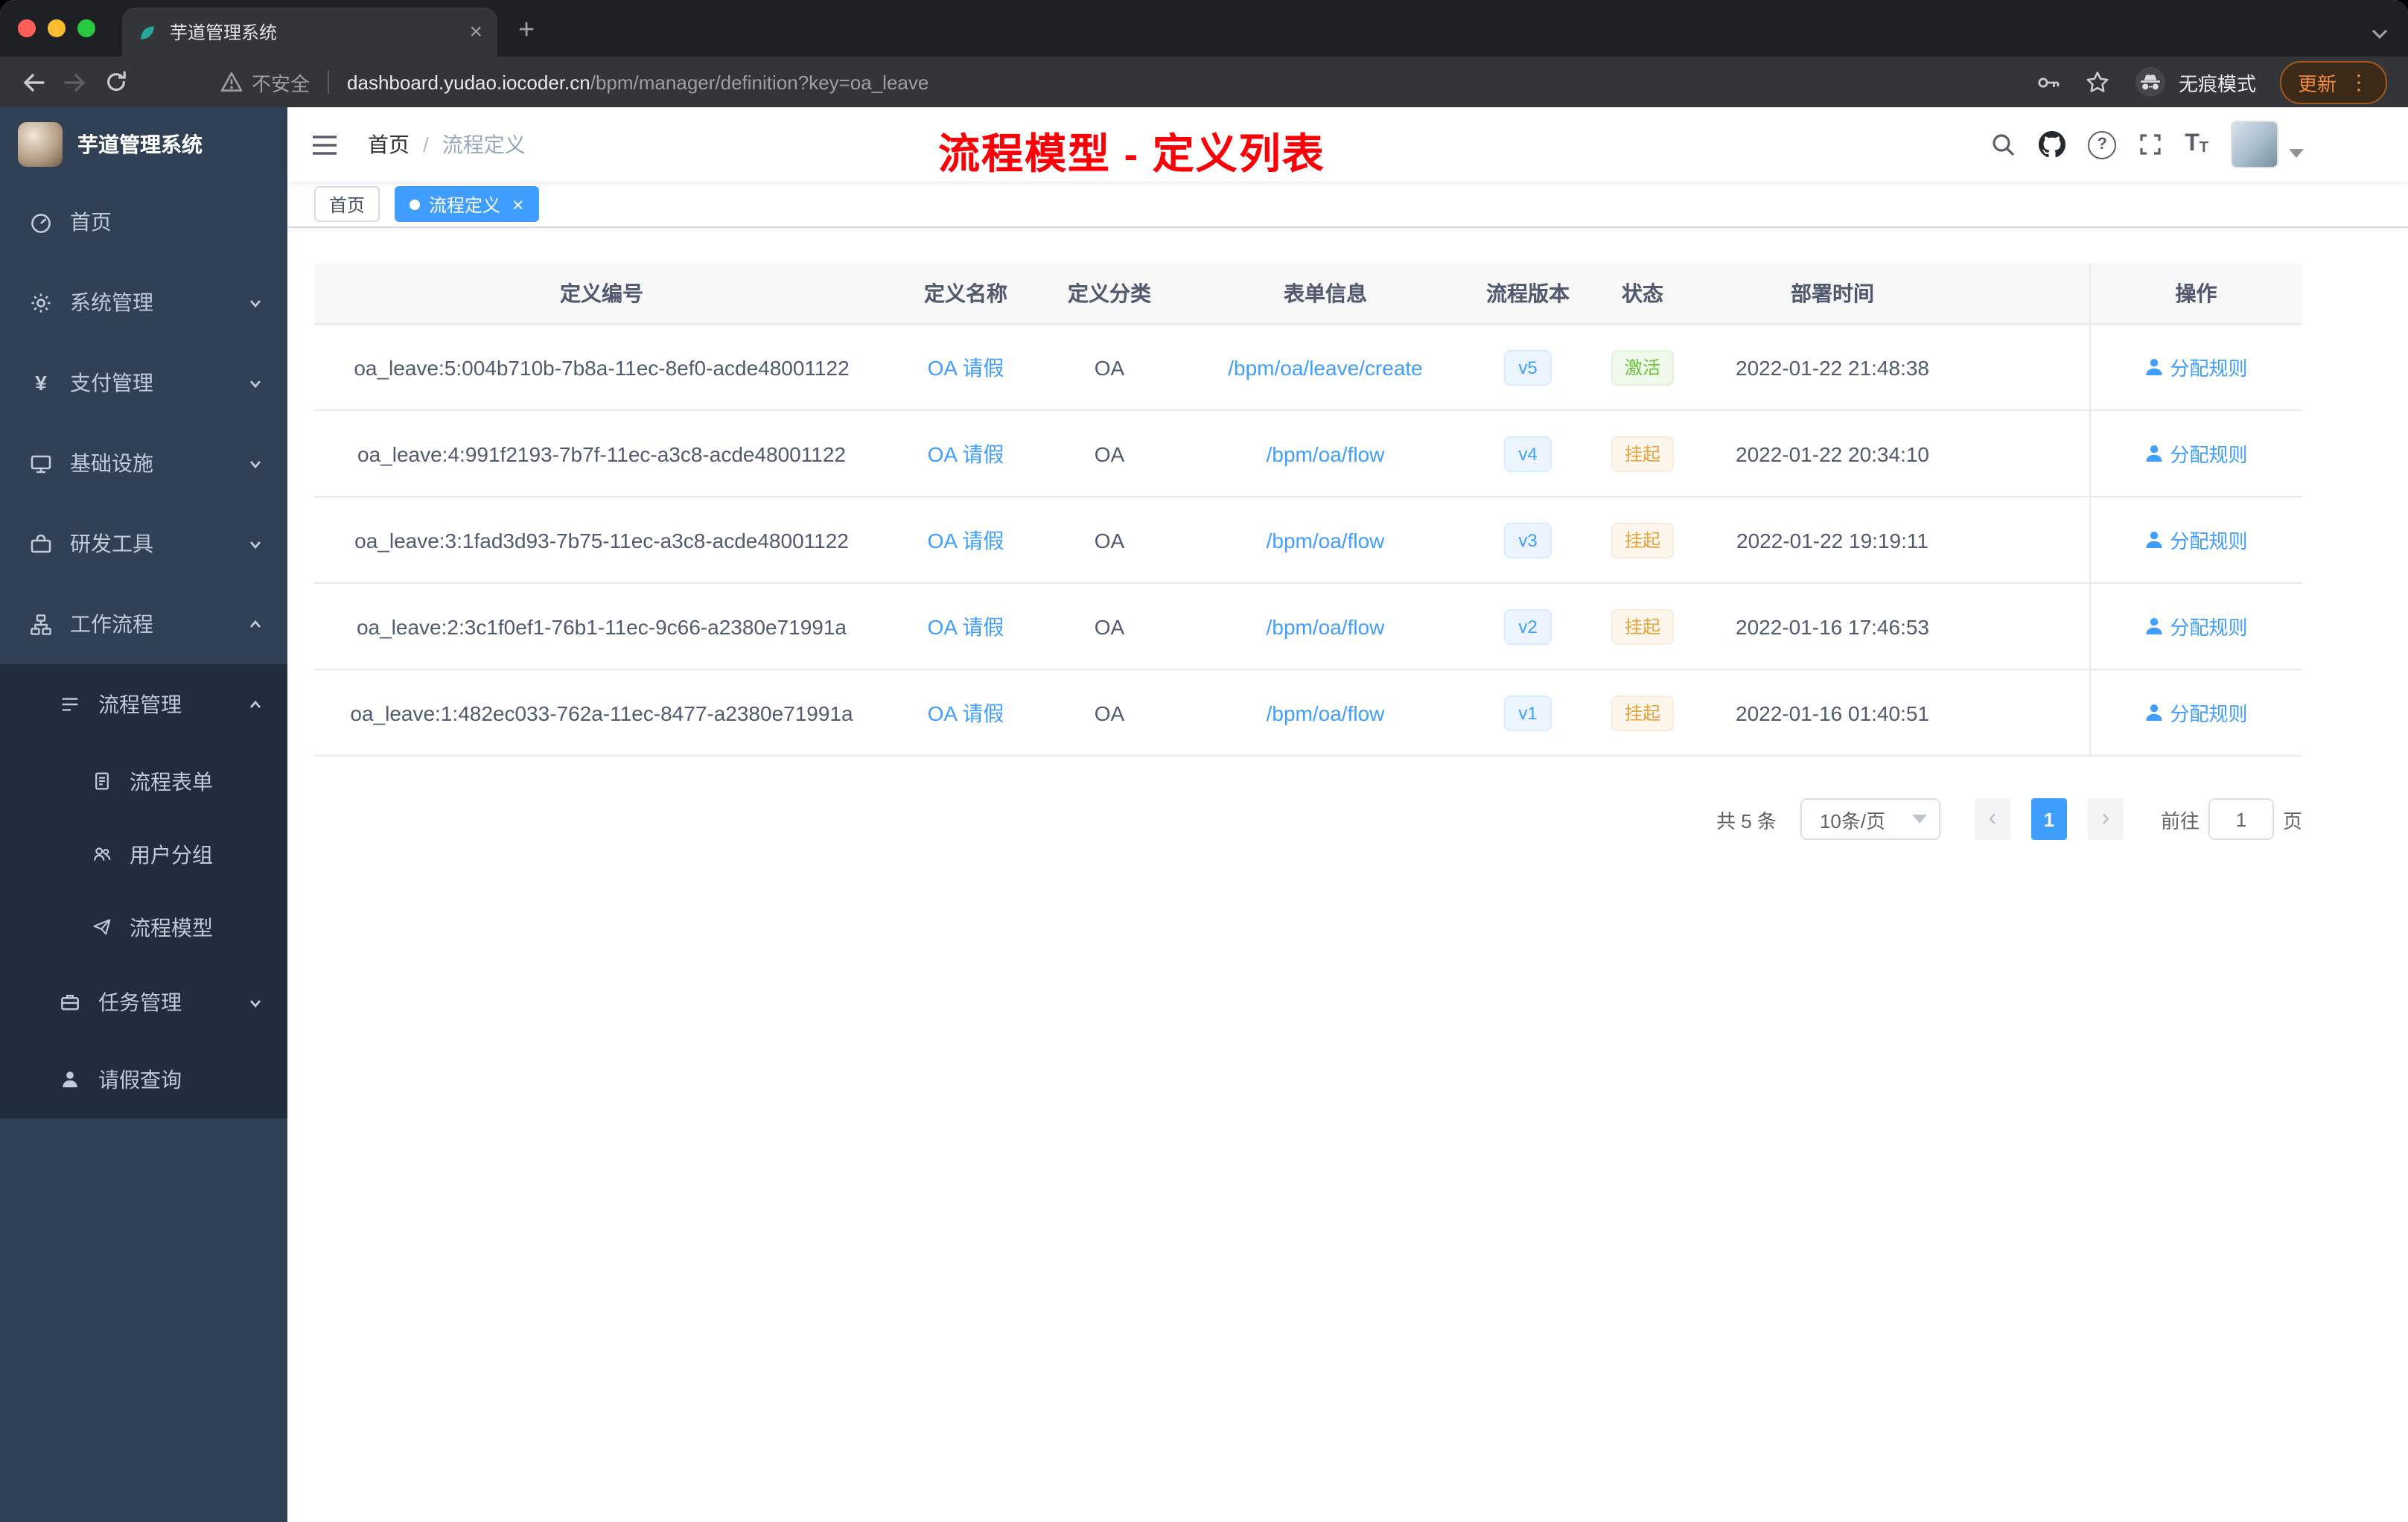 Image resolution: width=2408 pixels, height=1522 pixels. Describe the element at coordinates (86, 28) in the screenshot. I see `maximize-window-button` at that location.